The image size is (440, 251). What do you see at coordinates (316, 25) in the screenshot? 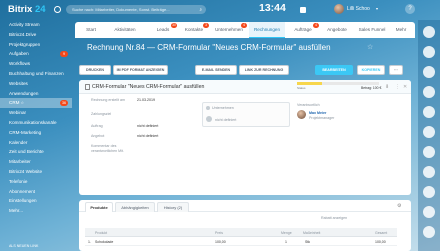
I see `counter-badge: 4` at bounding box center [316, 25].